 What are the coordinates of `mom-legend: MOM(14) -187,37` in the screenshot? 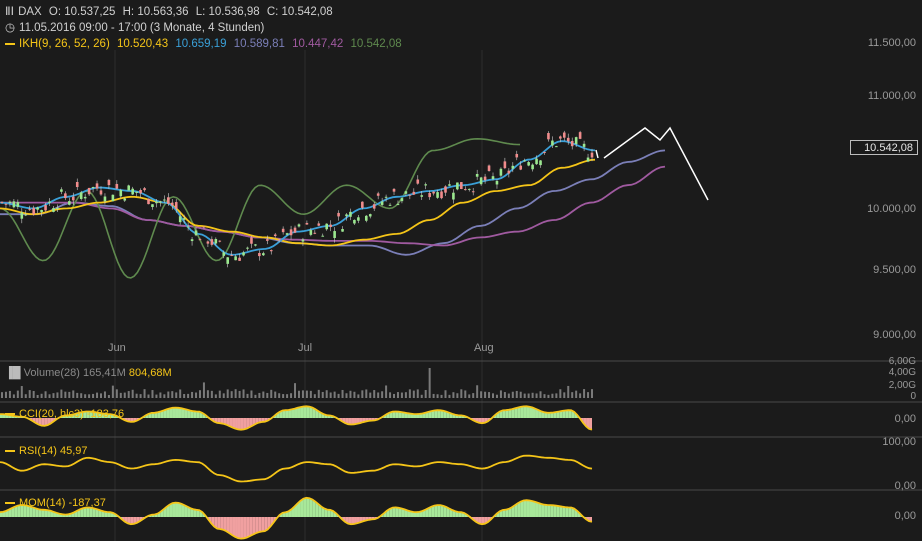 It's located at (55, 503).